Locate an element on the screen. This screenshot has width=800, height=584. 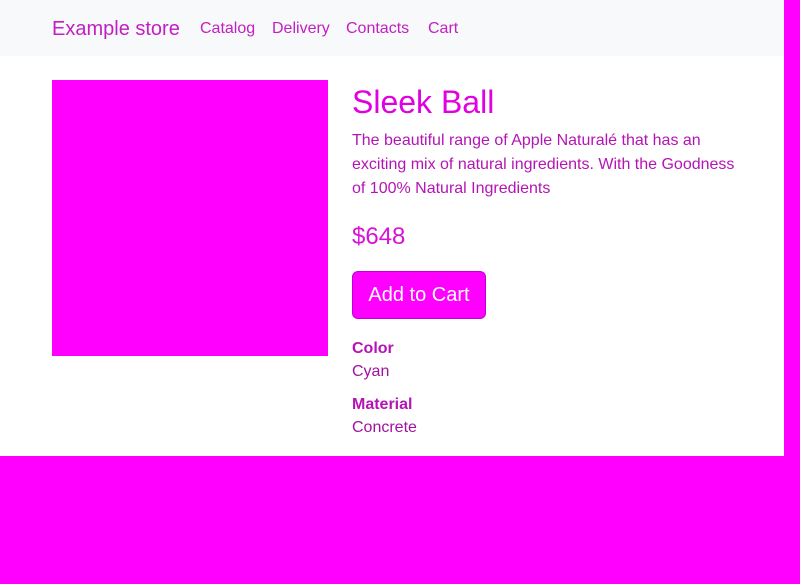
attribute-name-color: Color is located at coordinates (373, 348).